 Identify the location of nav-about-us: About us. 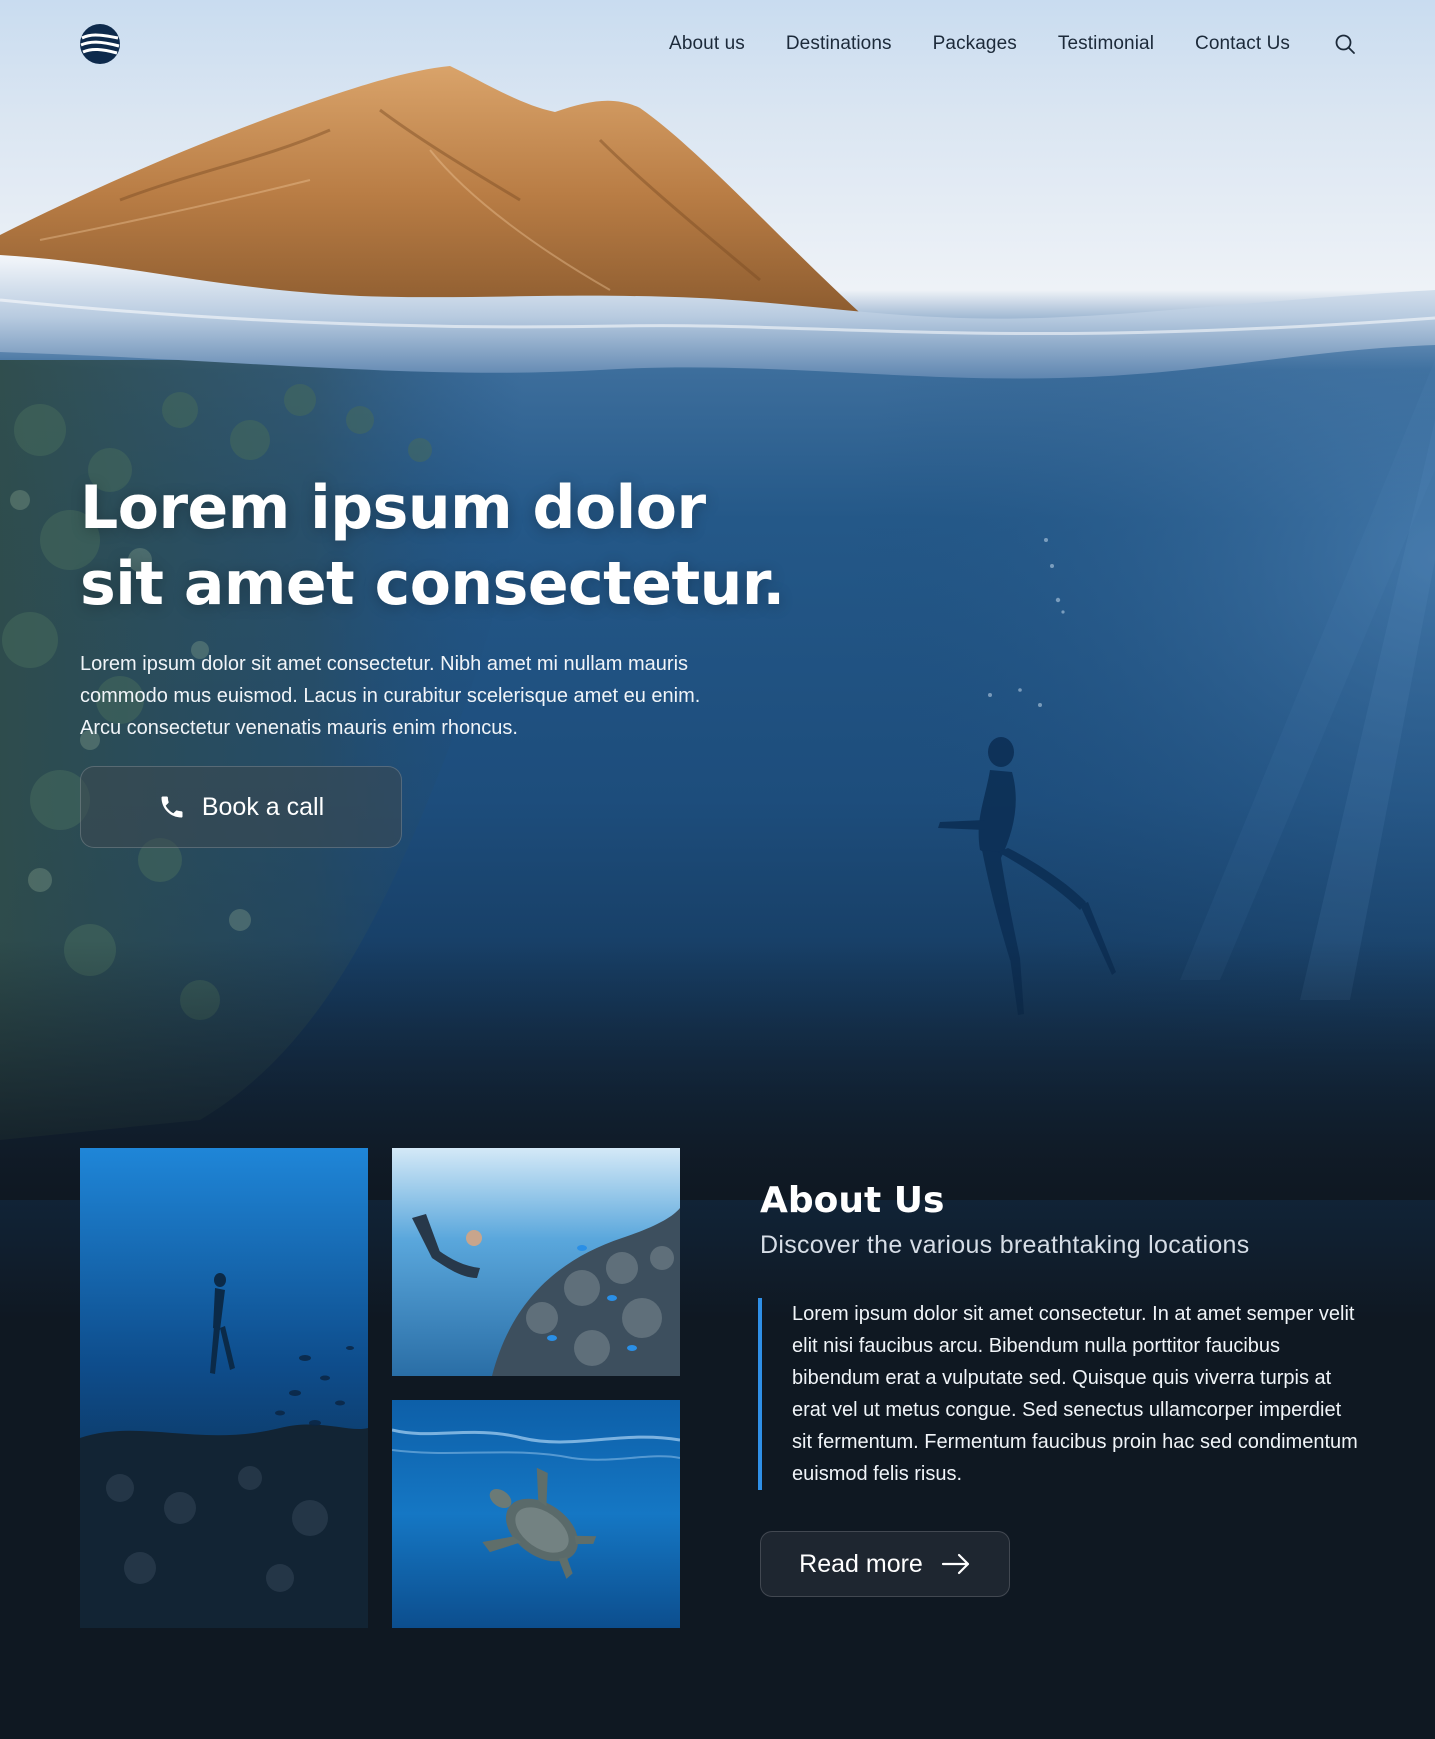
(707, 44).